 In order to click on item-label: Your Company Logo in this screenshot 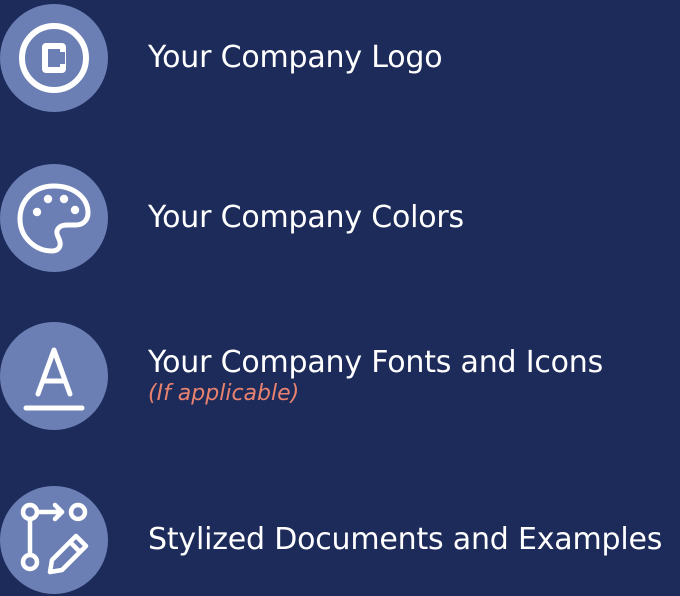, I will do `click(295, 57)`.